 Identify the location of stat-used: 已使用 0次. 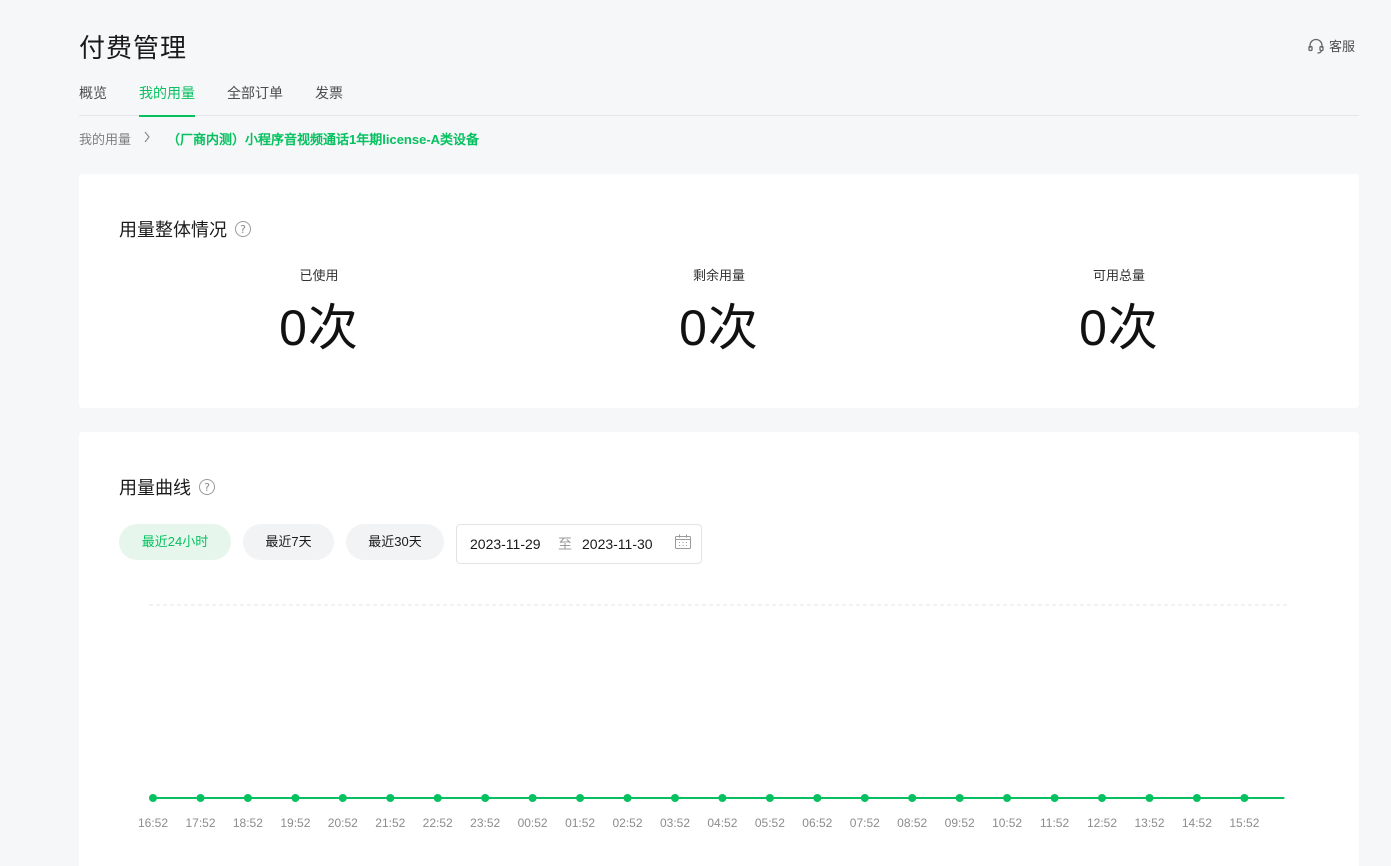
(319, 311).